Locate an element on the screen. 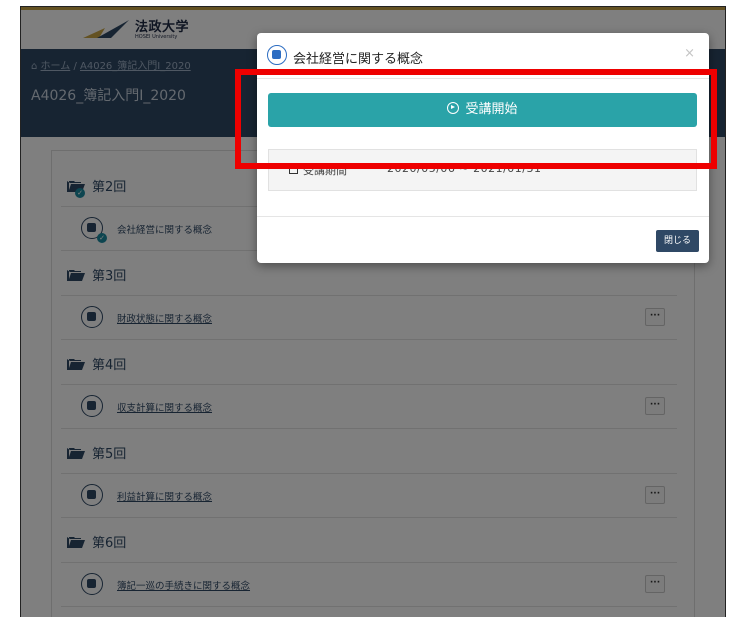 The height and width of the screenshot is (617, 747). book-icon is located at coordinates (277, 55).